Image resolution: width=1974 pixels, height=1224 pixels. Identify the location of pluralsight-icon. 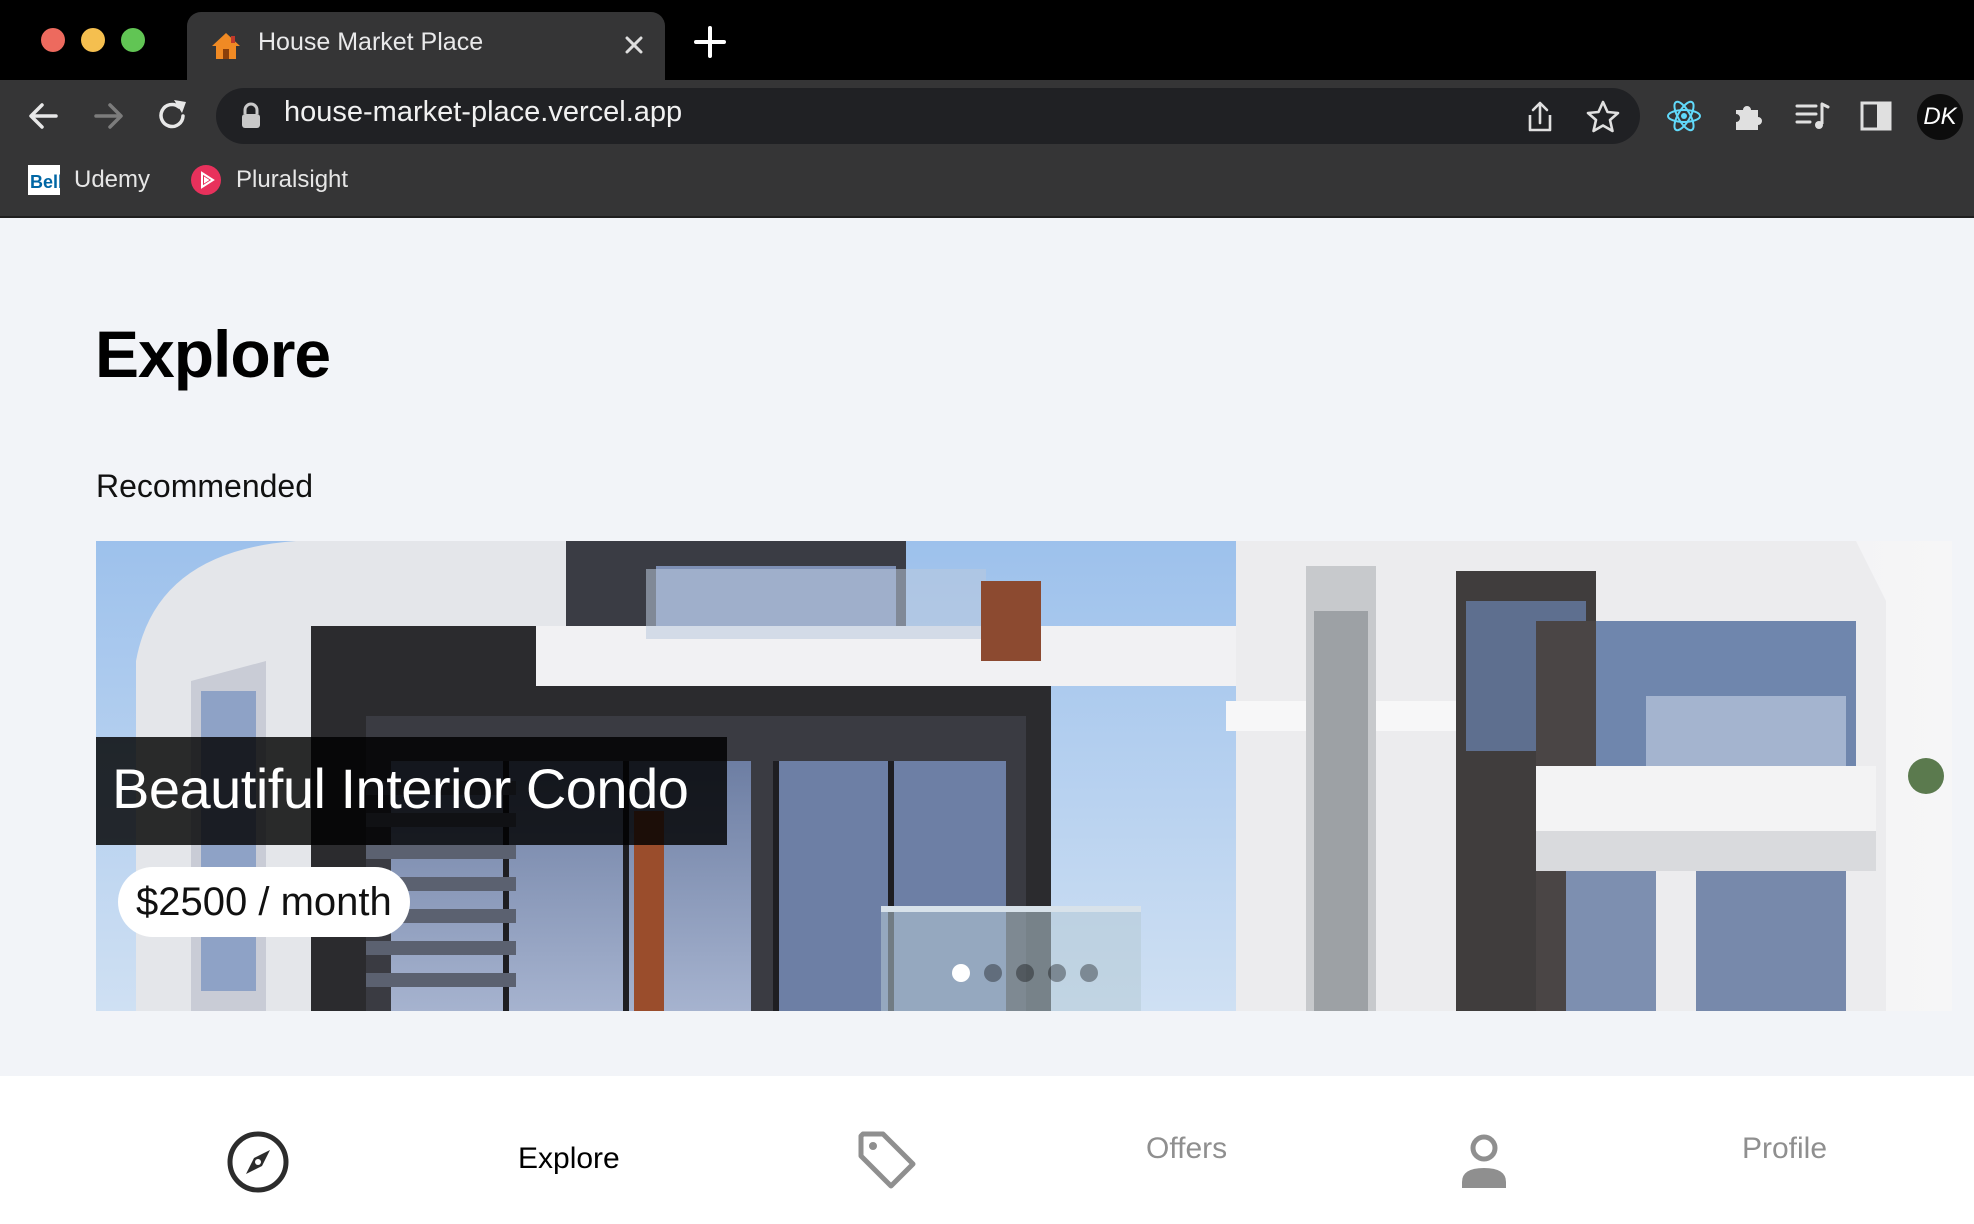
(206, 180).